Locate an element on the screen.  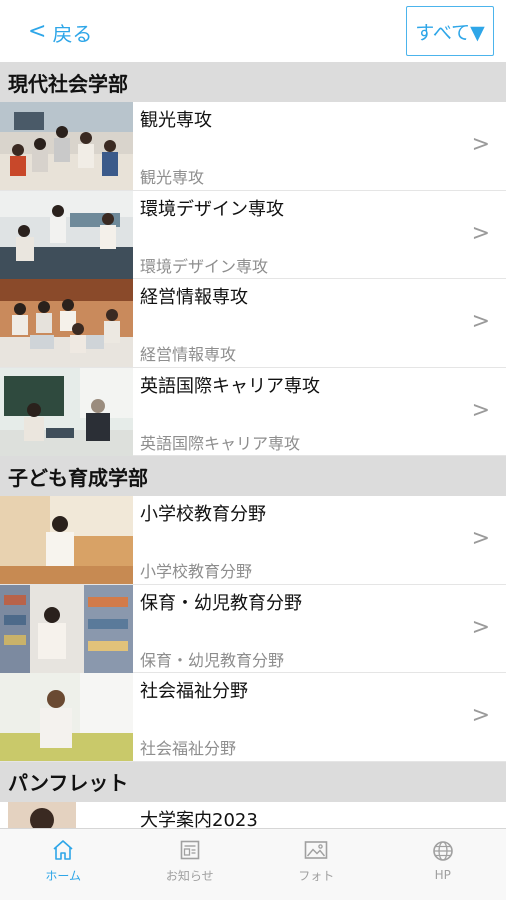
bottom-tab-bar: ホーム お知らせ フォト HP is located at coordinates (253, 864).